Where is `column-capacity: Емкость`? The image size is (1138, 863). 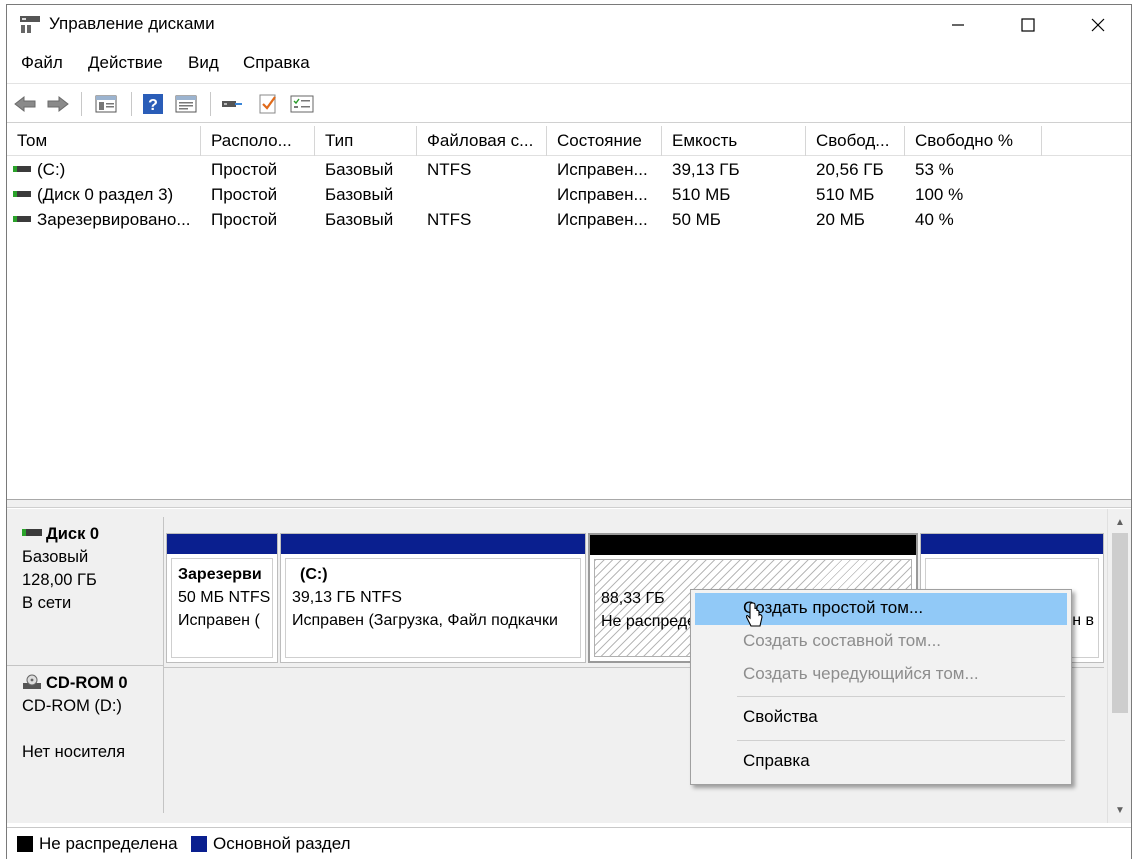
column-capacity: Емкость is located at coordinates (734, 141).